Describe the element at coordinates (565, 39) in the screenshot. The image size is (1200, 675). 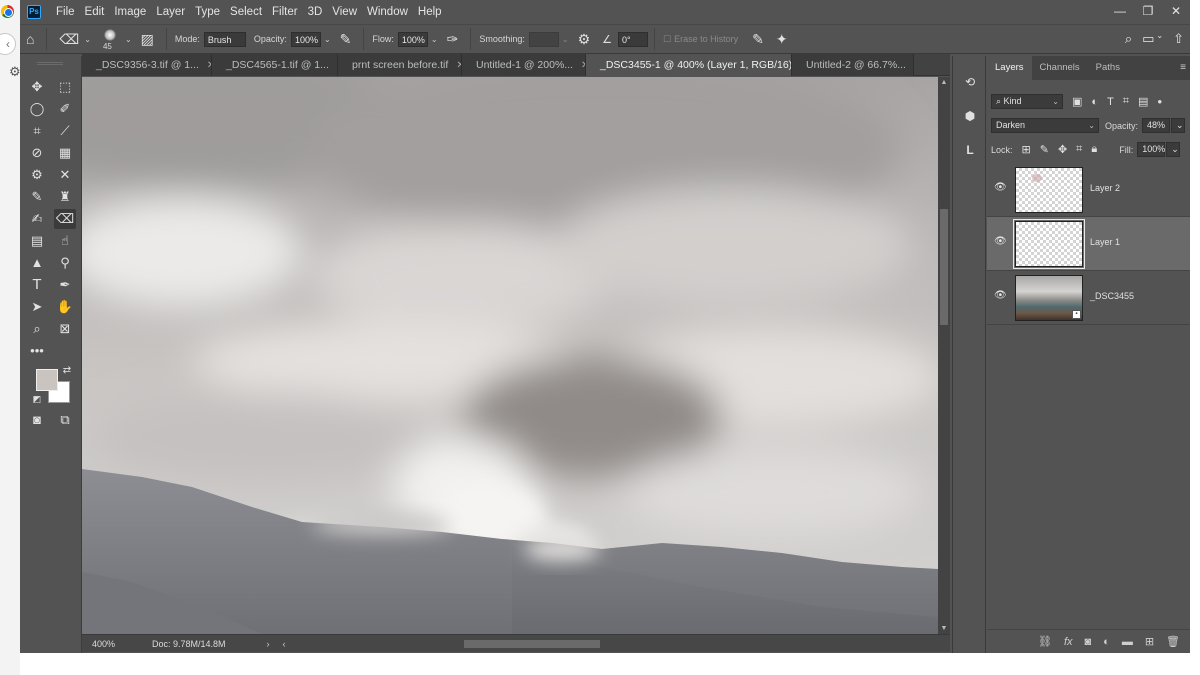
I see `smoothing-dropdown-icon: ⌄` at that location.